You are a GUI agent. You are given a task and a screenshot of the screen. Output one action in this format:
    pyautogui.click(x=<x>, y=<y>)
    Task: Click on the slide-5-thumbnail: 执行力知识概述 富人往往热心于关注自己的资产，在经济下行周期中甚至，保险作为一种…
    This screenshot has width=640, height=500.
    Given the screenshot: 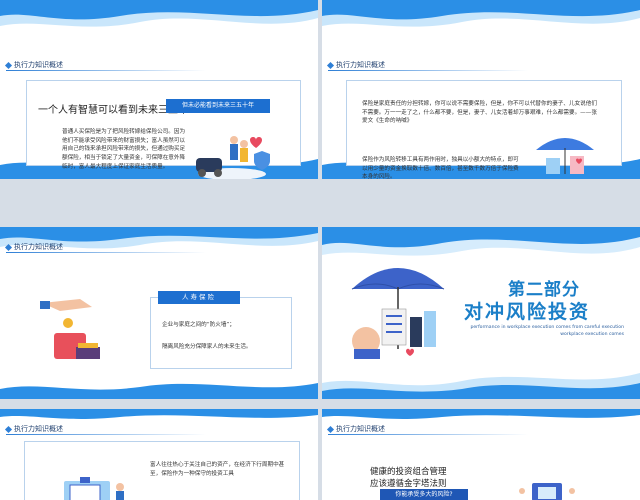 What is the action you would take?
    pyautogui.click(x=159, y=454)
    